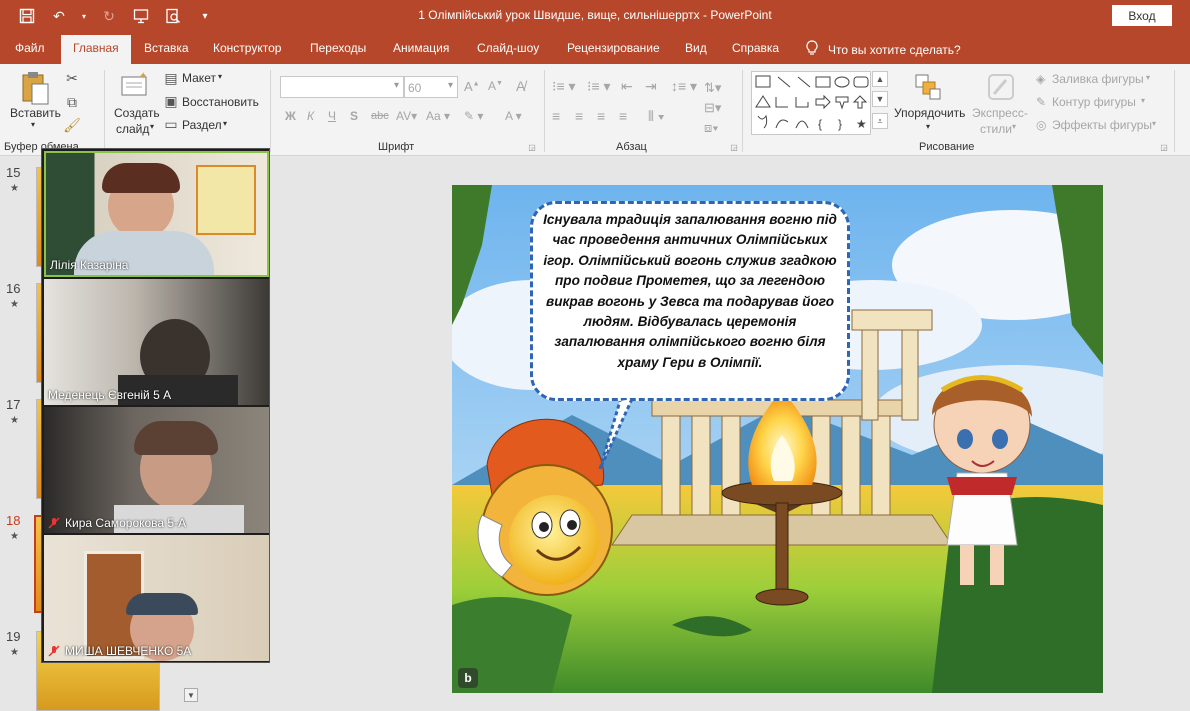 The image size is (1190, 711). Describe the element at coordinates (354, 116) in the screenshot. I see `shadow-icon: S` at that location.